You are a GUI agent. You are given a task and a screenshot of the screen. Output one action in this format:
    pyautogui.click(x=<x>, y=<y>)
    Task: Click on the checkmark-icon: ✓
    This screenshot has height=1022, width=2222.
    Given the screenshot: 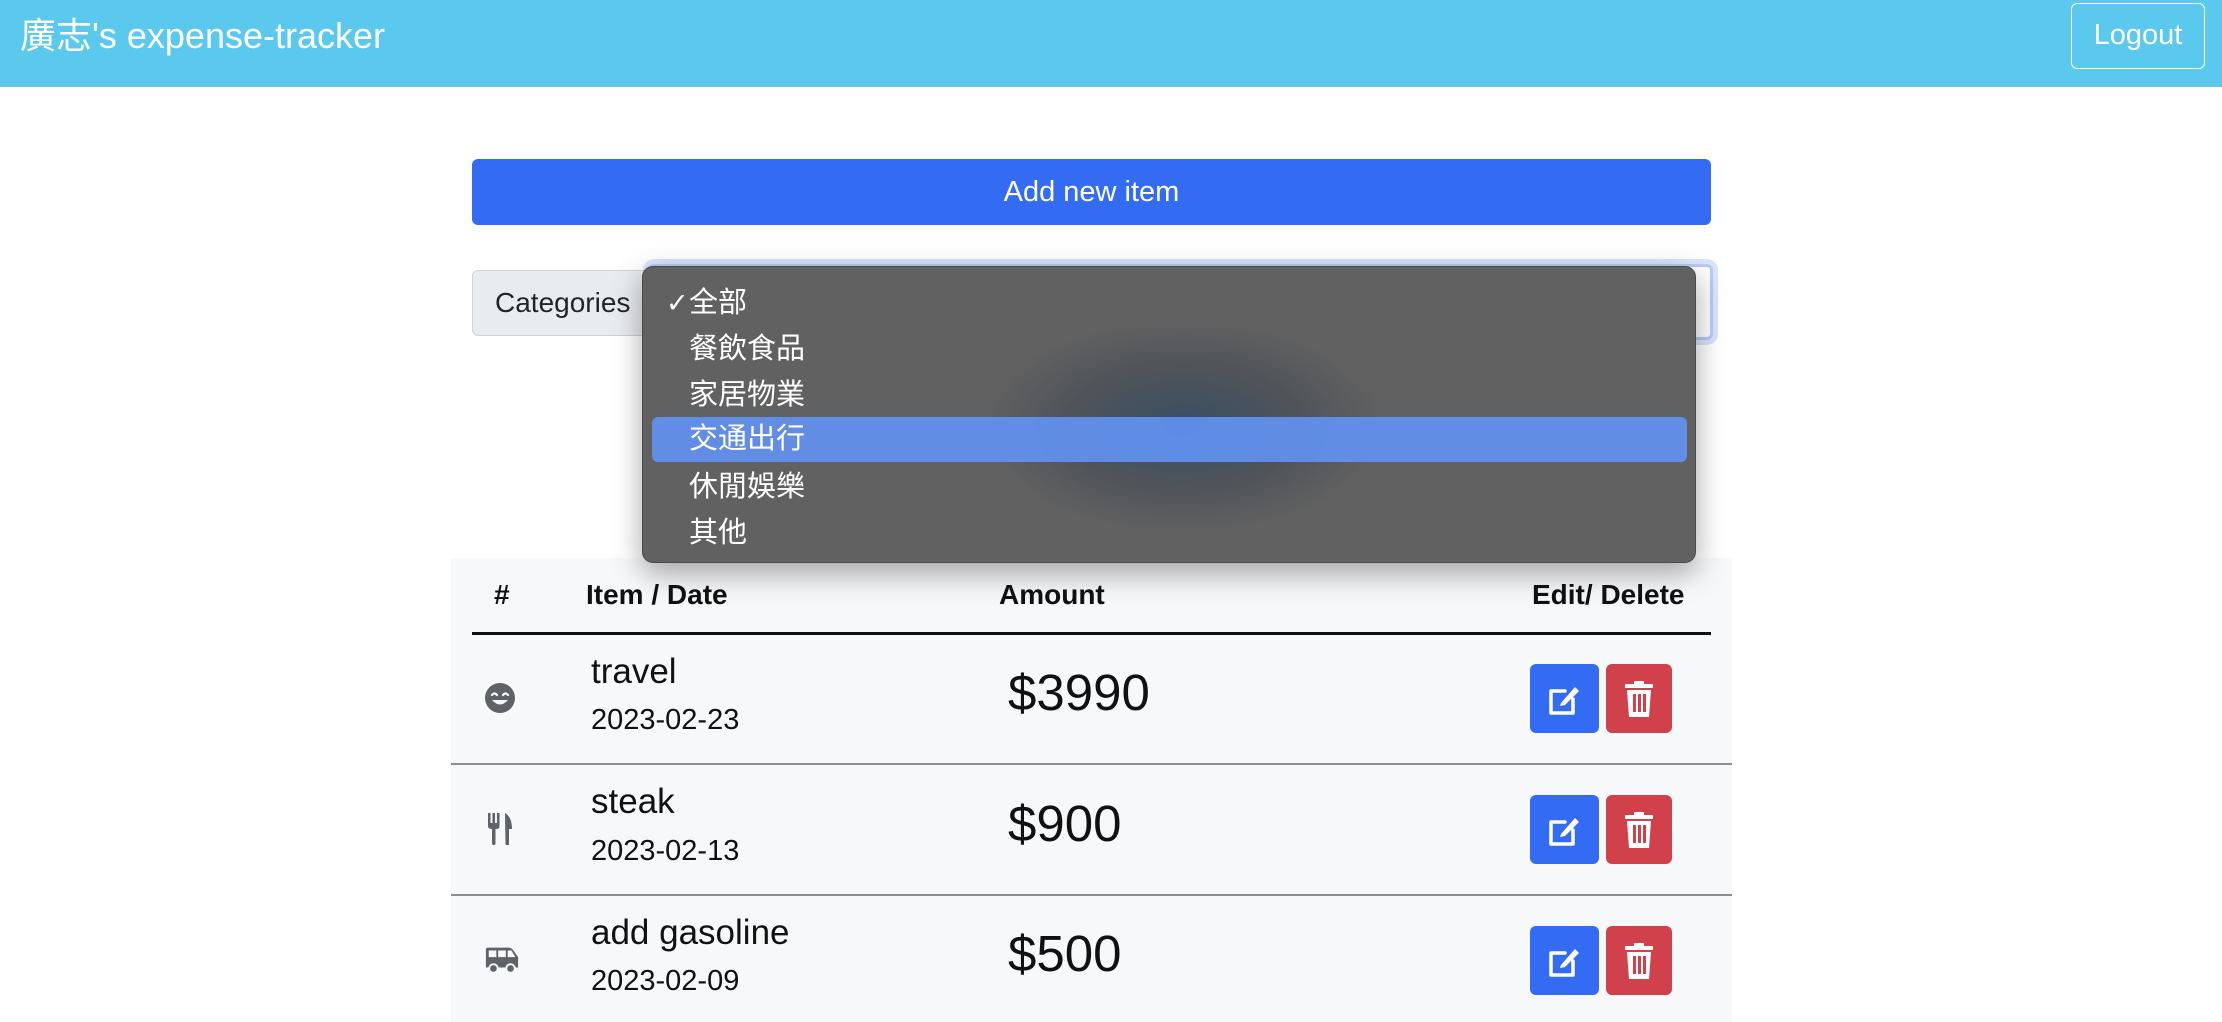 What is the action you would take?
    pyautogui.click(x=677, y=303)
    